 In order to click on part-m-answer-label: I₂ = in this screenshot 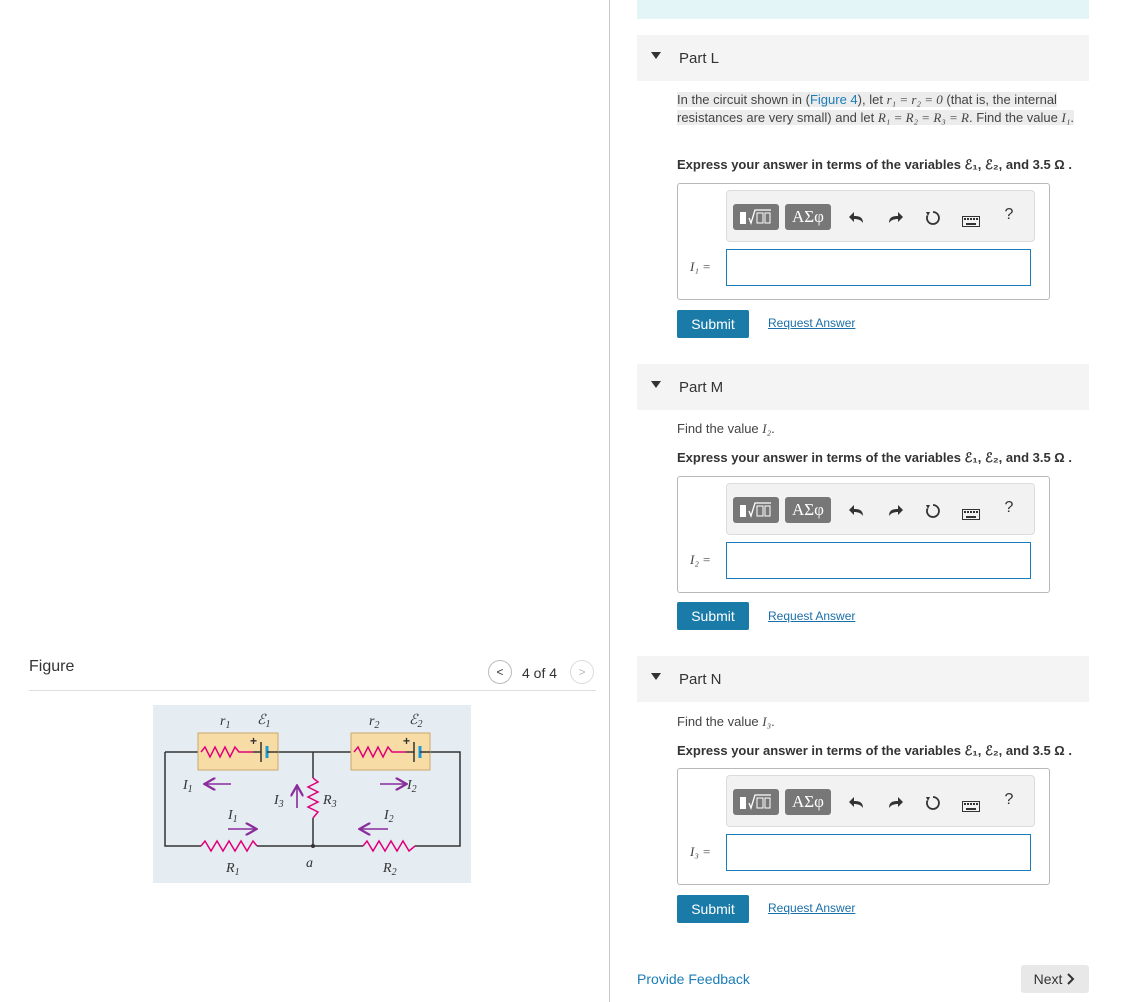, I will do `click(700, 559)`.